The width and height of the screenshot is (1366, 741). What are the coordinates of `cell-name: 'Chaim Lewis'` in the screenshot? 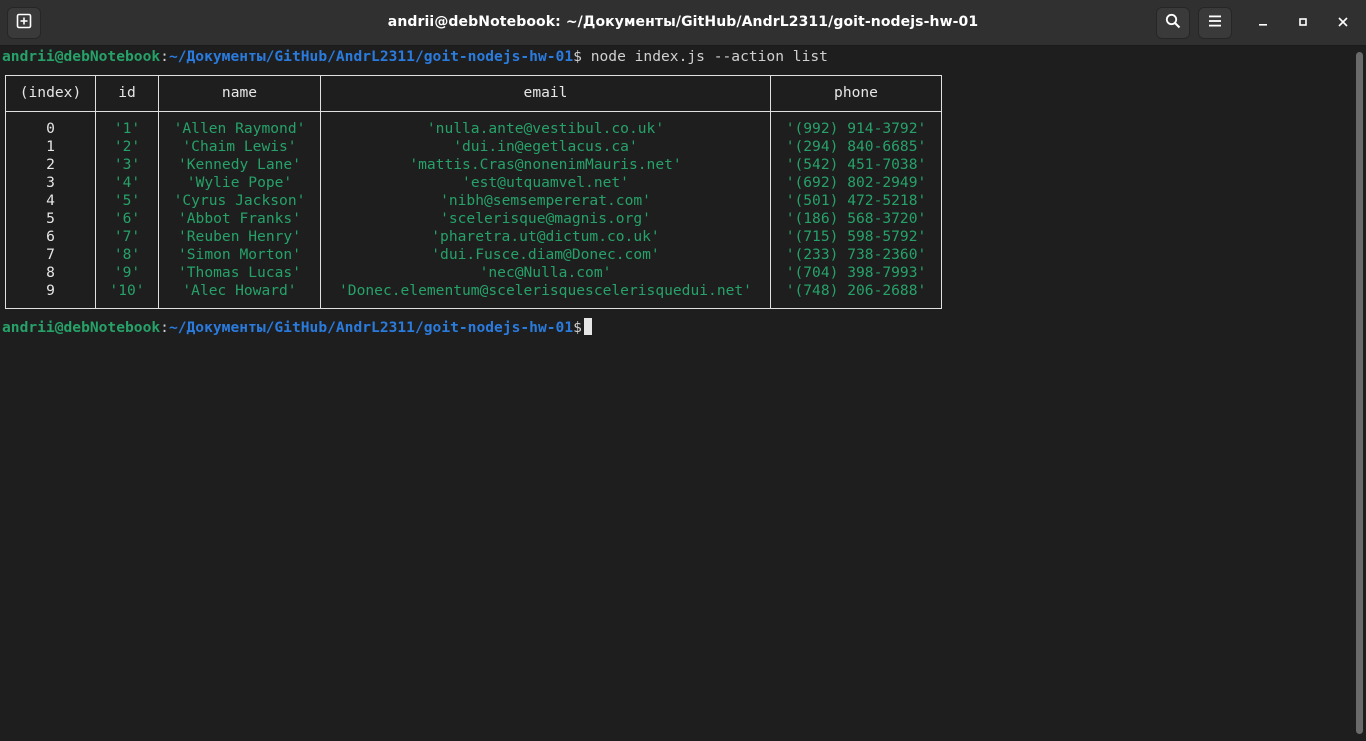 It's located at (239, 146).